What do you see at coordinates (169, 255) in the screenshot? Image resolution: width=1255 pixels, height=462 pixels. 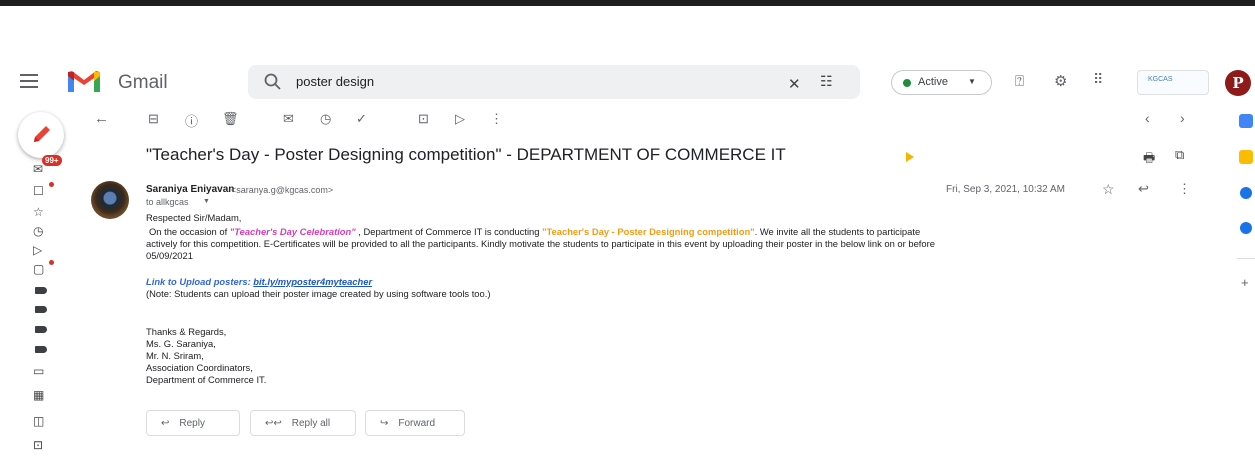 I see `body-paragraph-3: 05/09/2021` at bounding box center [169, 255].